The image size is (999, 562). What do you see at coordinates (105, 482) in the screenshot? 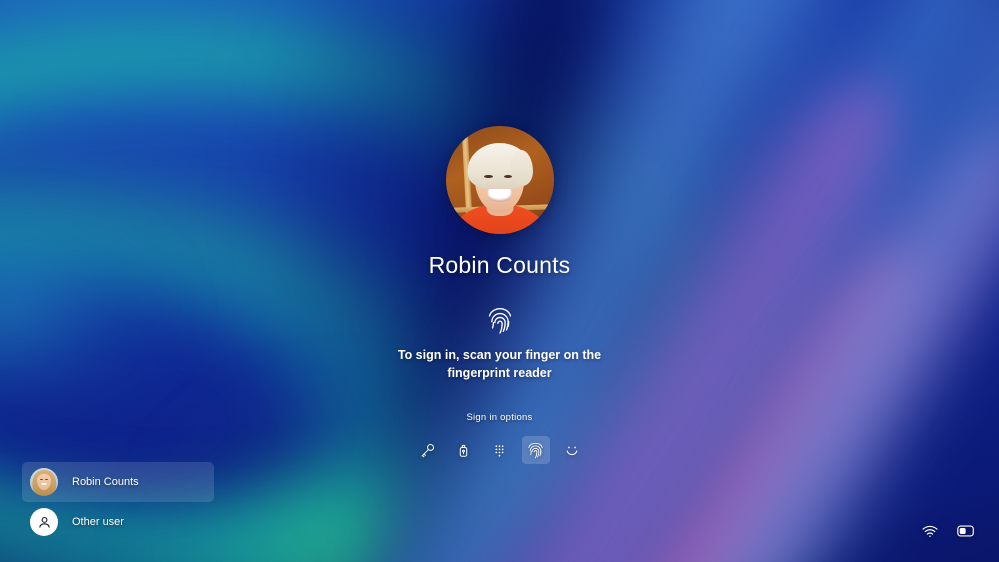
I see `user-list-item-label: Robin Counts` at bounding box center [105, 482].